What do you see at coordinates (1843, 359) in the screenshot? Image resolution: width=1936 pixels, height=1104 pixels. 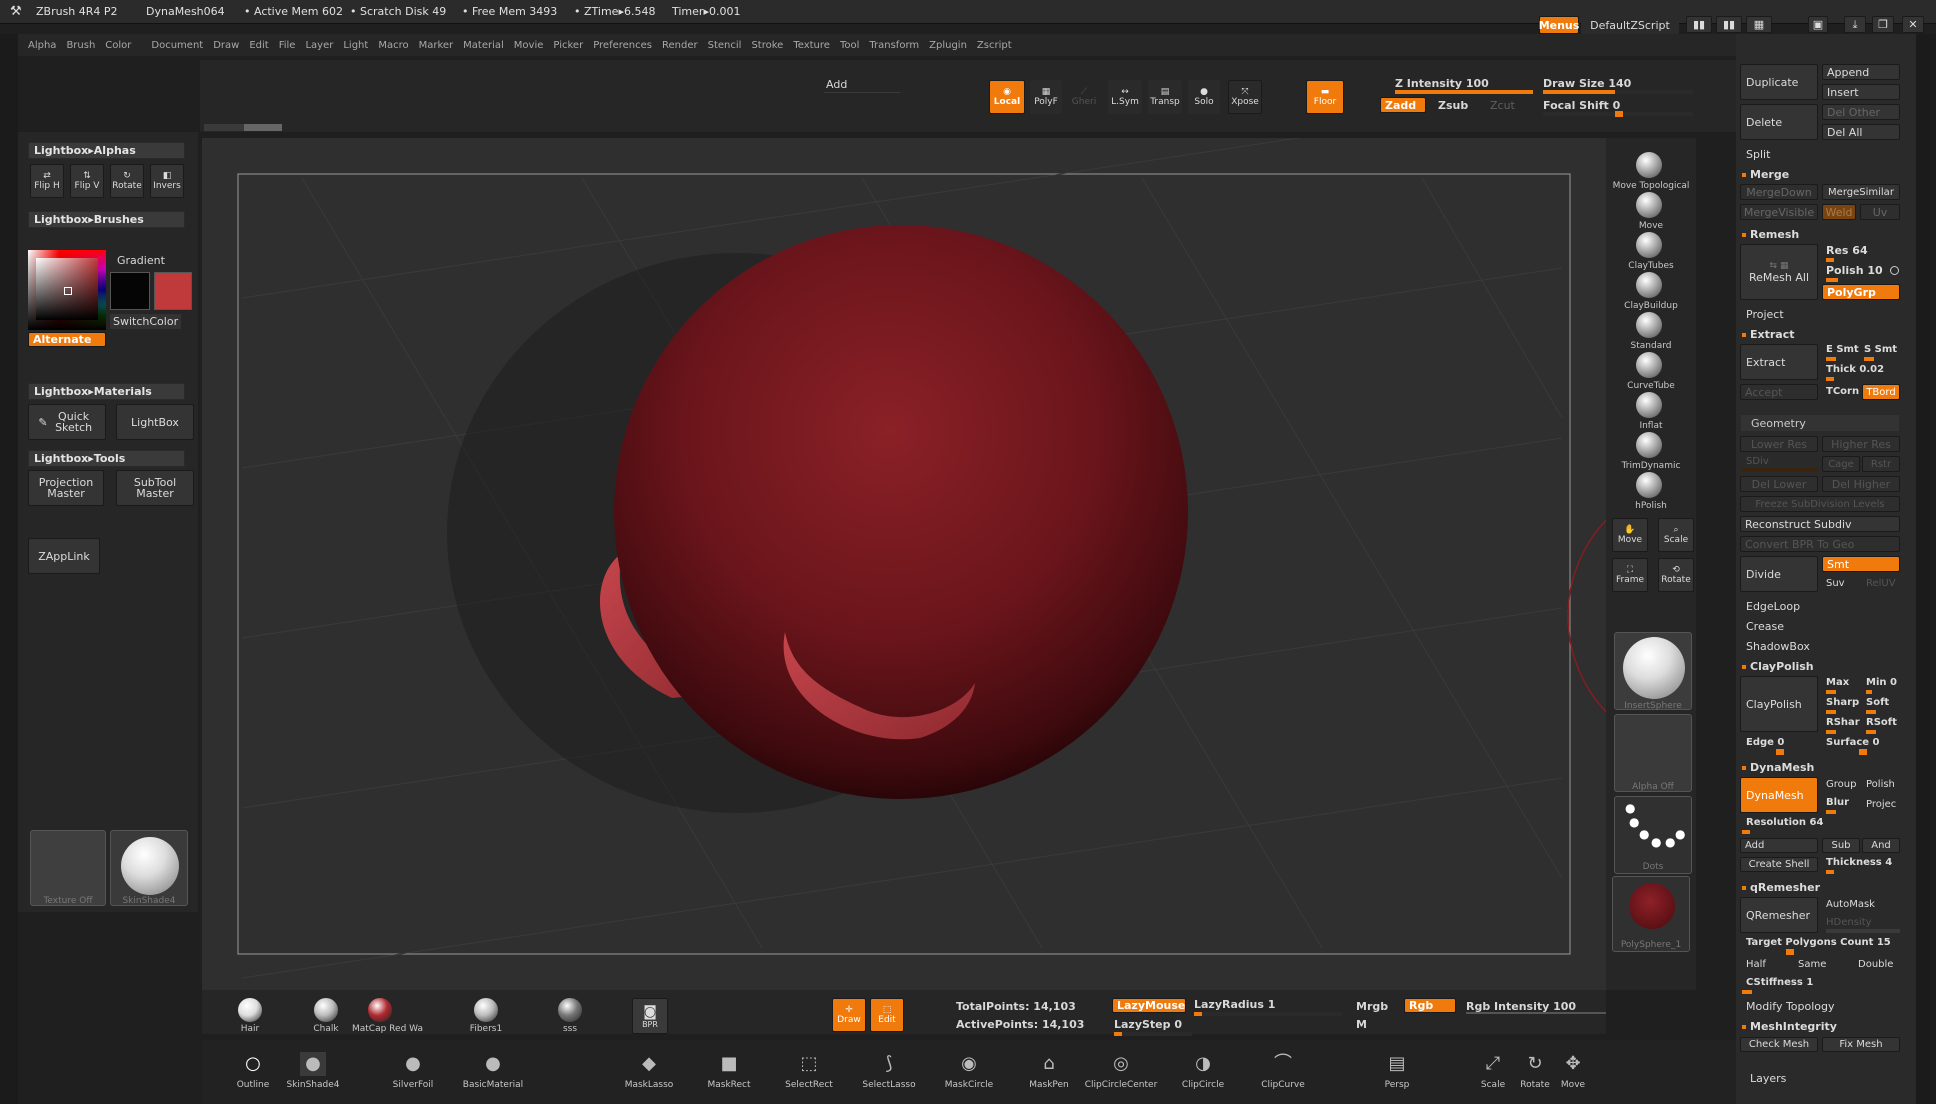 I see `e-smt-slider` at bounding box center [1843, 359].